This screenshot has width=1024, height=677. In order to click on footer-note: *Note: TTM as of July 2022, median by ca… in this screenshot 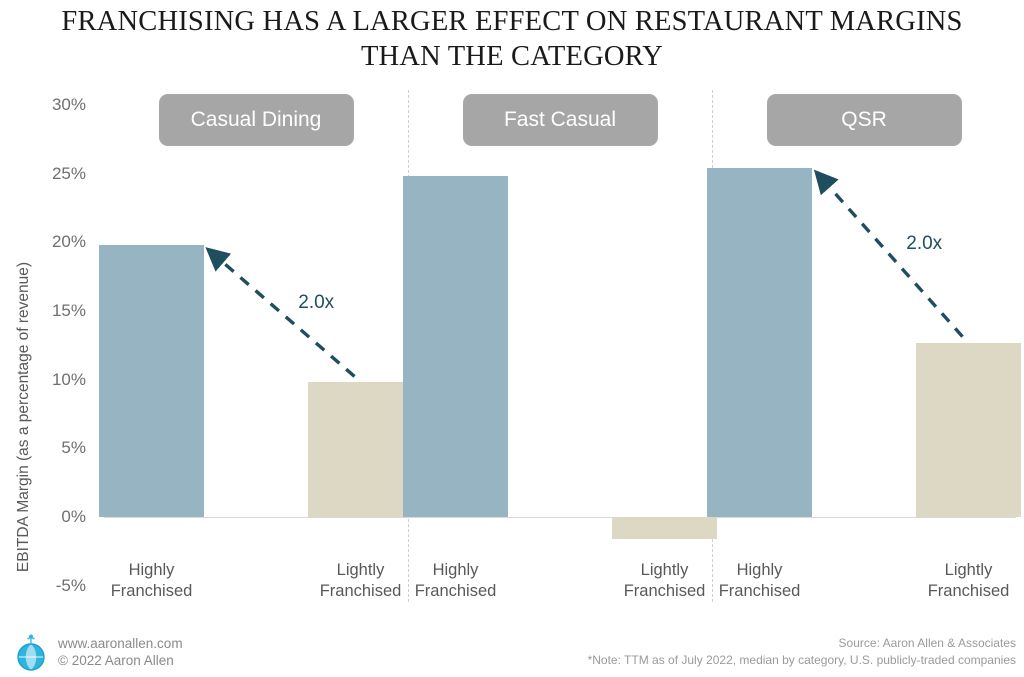, I will do `click(801, 660)`.